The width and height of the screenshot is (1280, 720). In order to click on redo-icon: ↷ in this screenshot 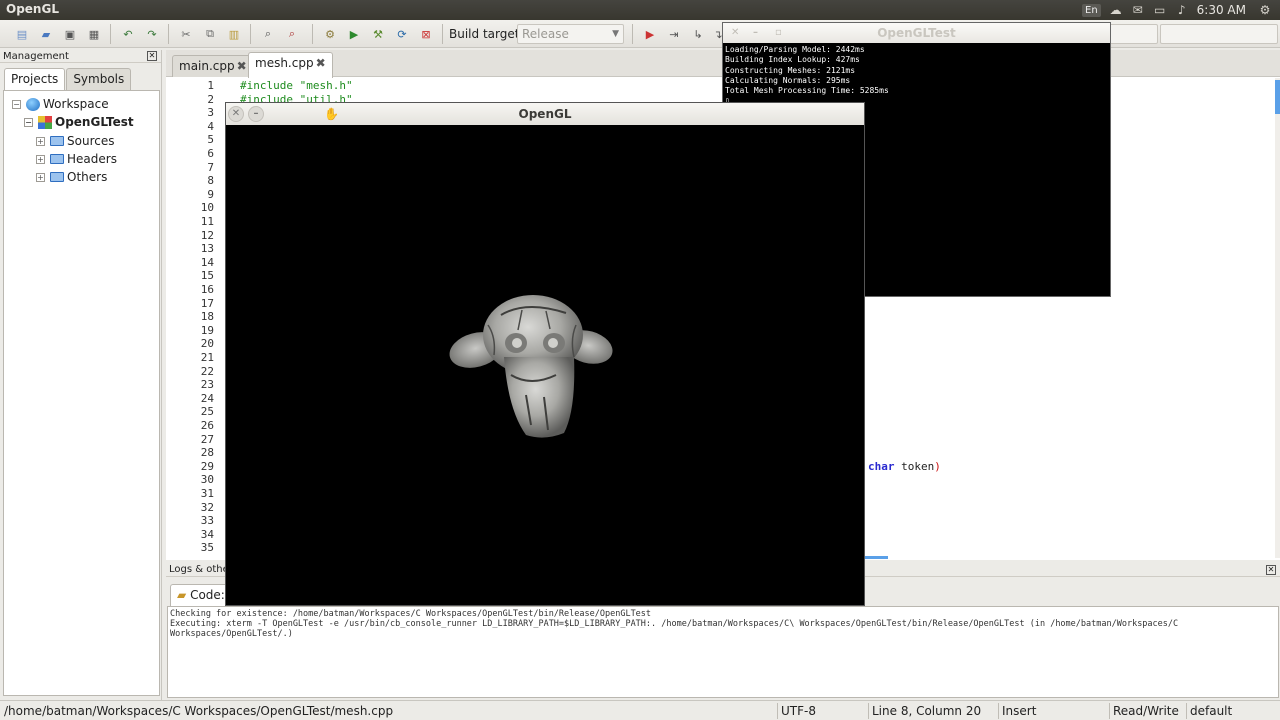, I will do `click(152, 34)`.